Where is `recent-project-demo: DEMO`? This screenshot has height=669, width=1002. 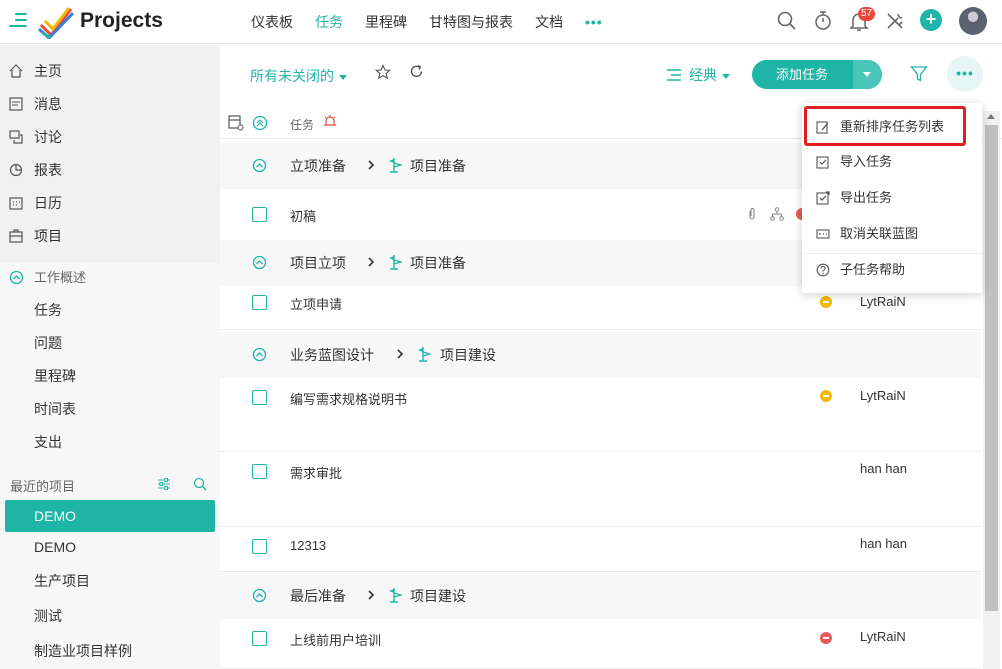 recent-project-demo: DEMO is located at coordinates (110, 547).